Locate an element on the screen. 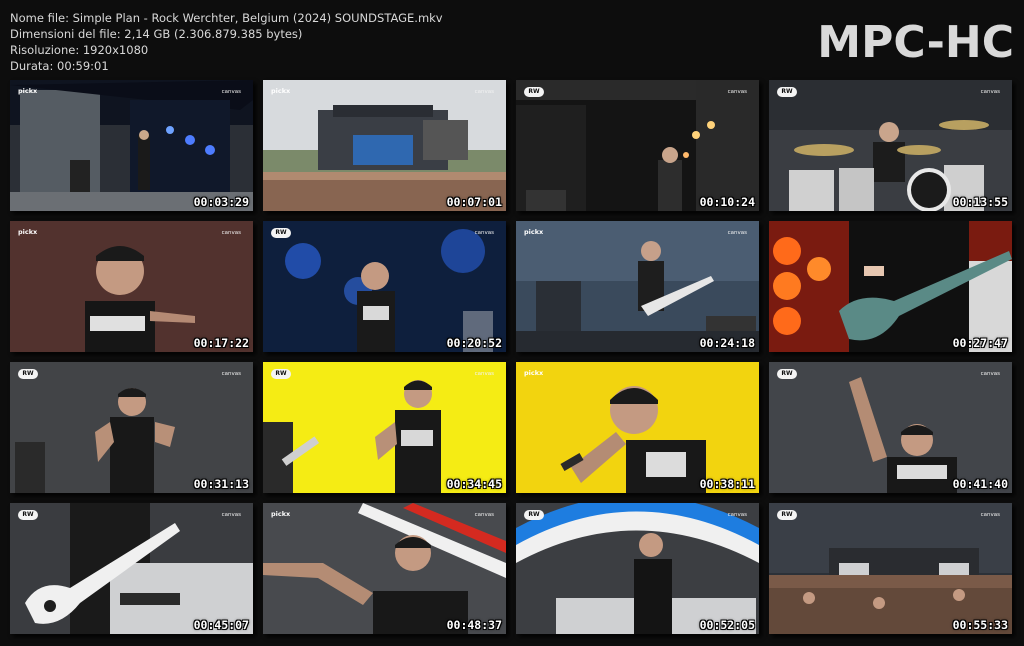  scene-dark-stage-singer is located at coordinates (637, 145).